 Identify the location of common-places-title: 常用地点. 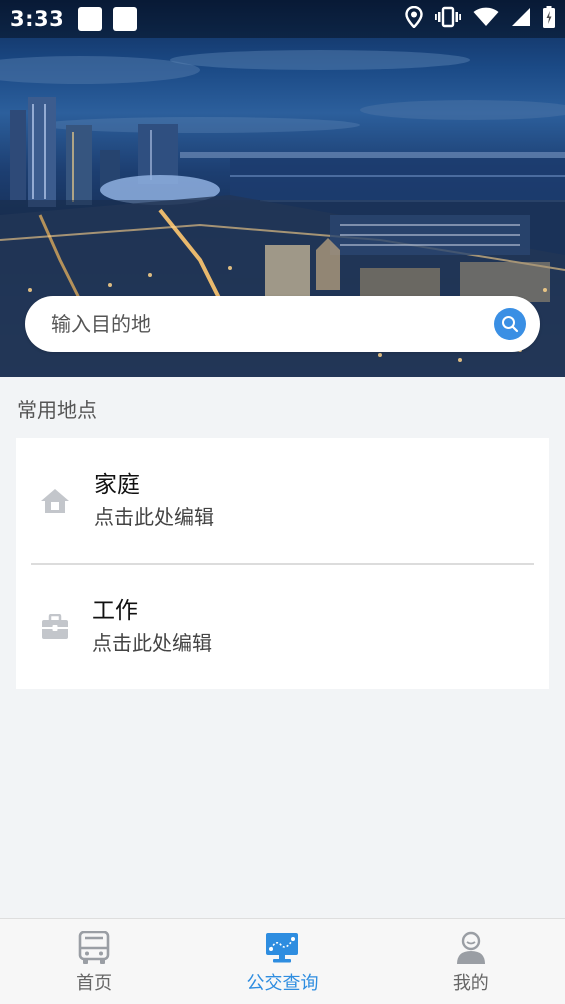
(57, 410).